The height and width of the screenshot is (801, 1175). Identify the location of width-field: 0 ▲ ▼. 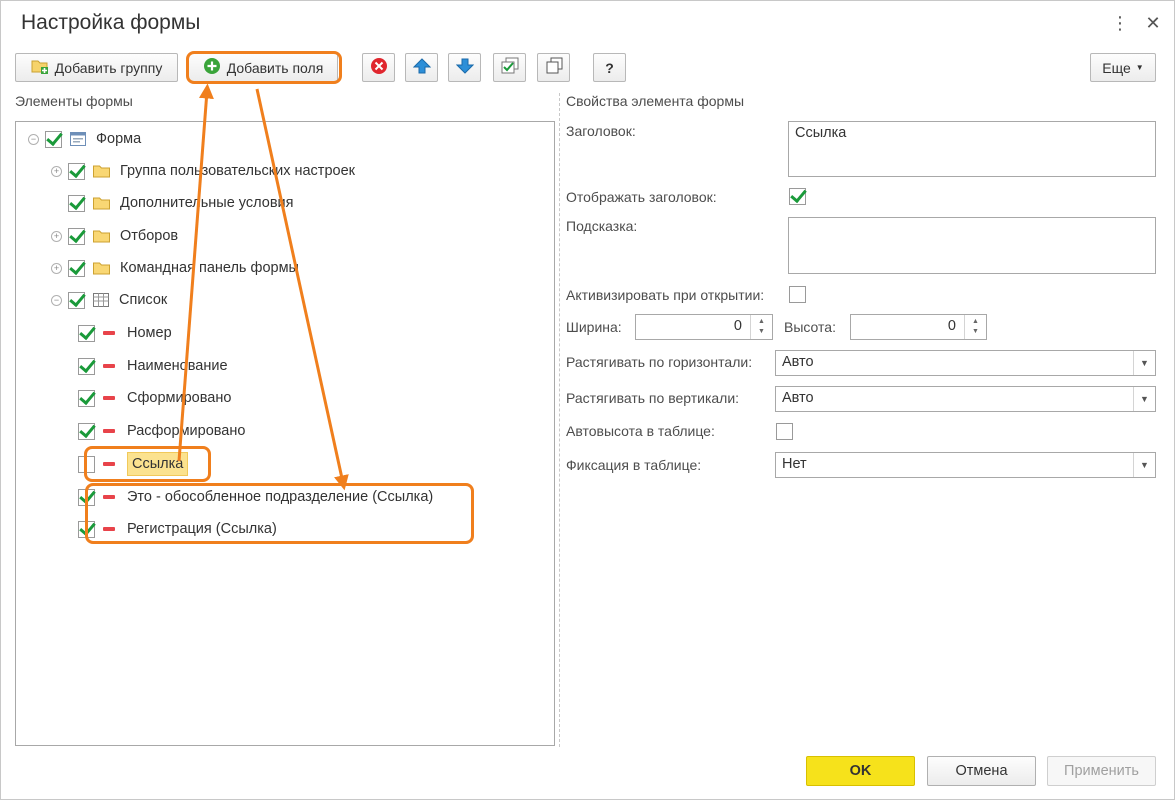
(704, 327).